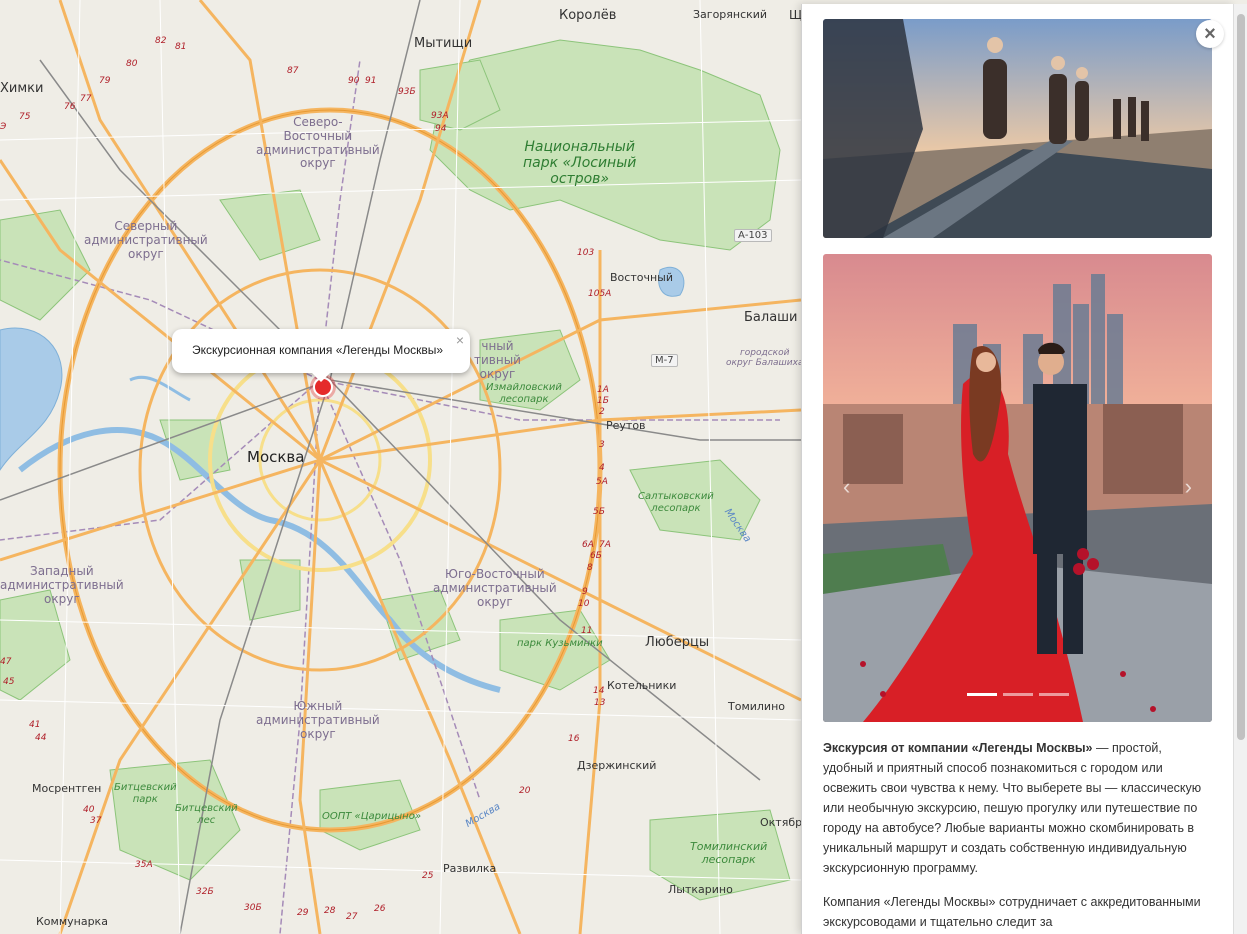  I want to click on km-marker: 13, so click(600, 703).